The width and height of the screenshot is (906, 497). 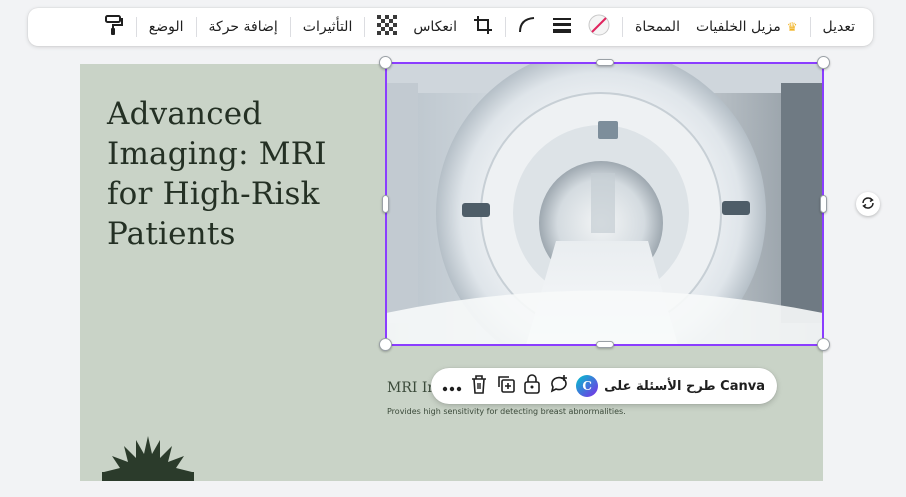 I want to click on caption-heading: MRI In, so click(x=411, y=388).